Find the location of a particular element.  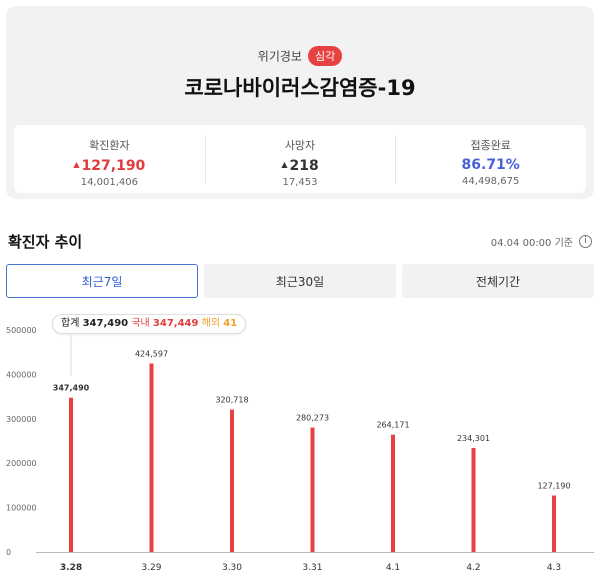

stat-confirmed: 확진환자 ▲ 127,190 14,001,406 is located at coordinates (109, 159).